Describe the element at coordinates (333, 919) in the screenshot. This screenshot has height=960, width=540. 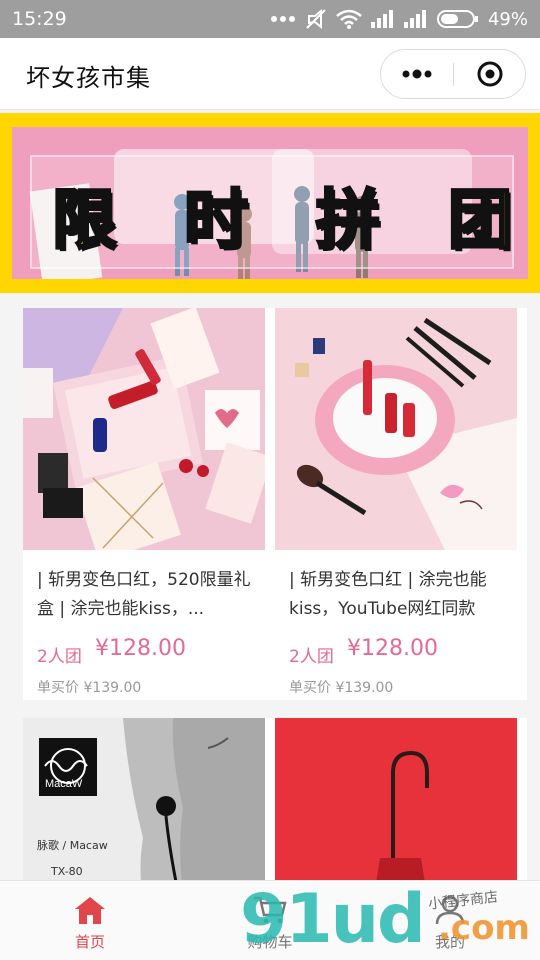
I see `watermark-logo: 91ud` at that location.